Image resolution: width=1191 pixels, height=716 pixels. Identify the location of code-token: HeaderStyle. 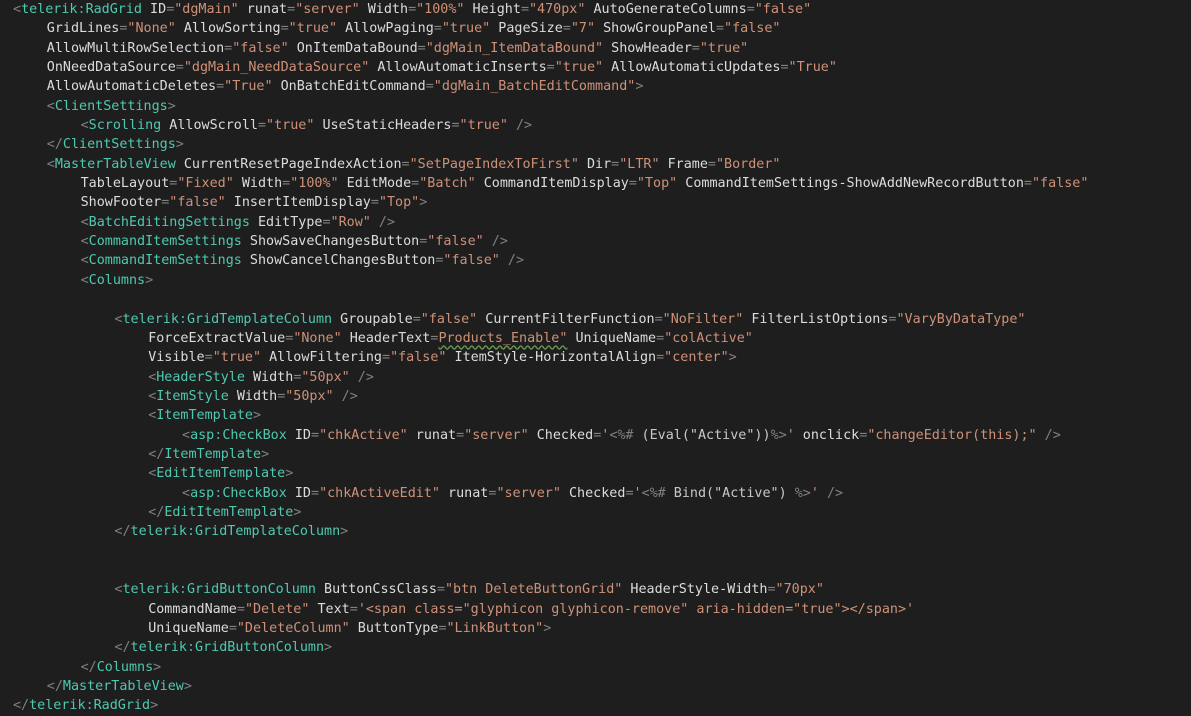
(200, 377).